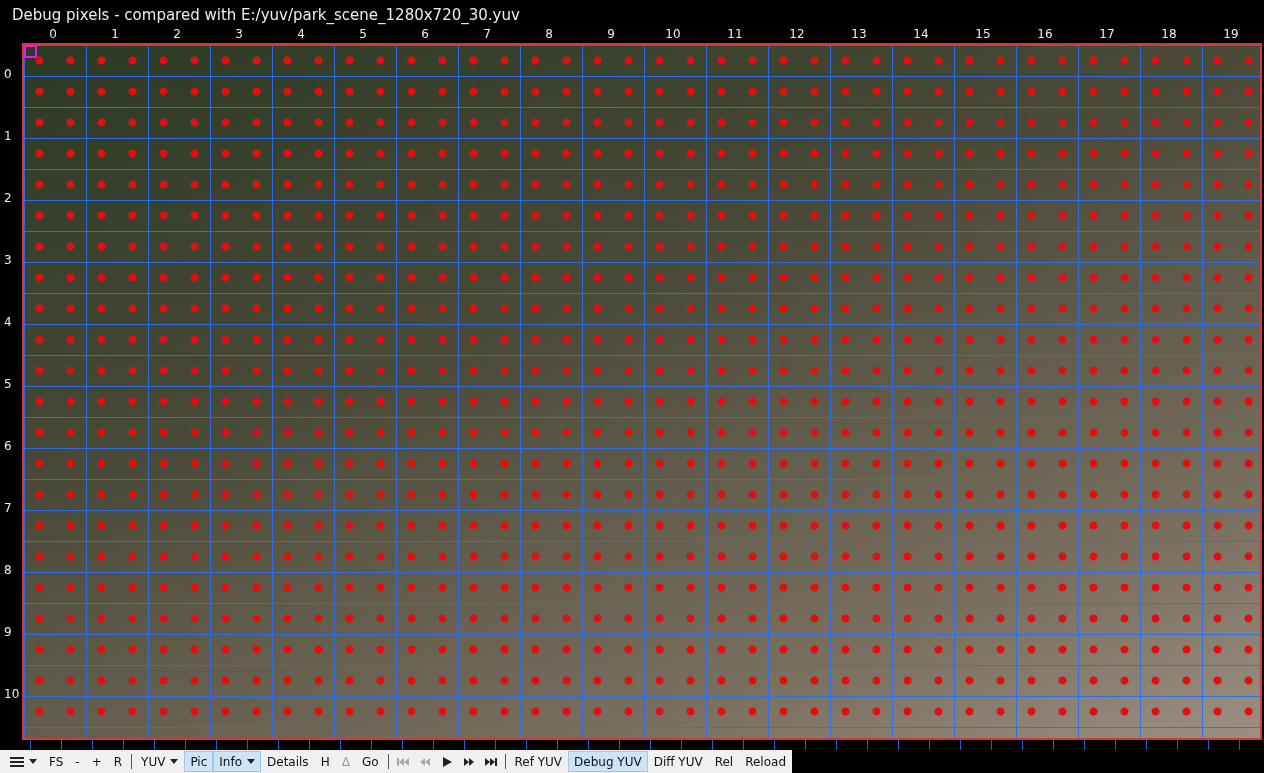  I want to click on column-label: 9, so click(611, 35).